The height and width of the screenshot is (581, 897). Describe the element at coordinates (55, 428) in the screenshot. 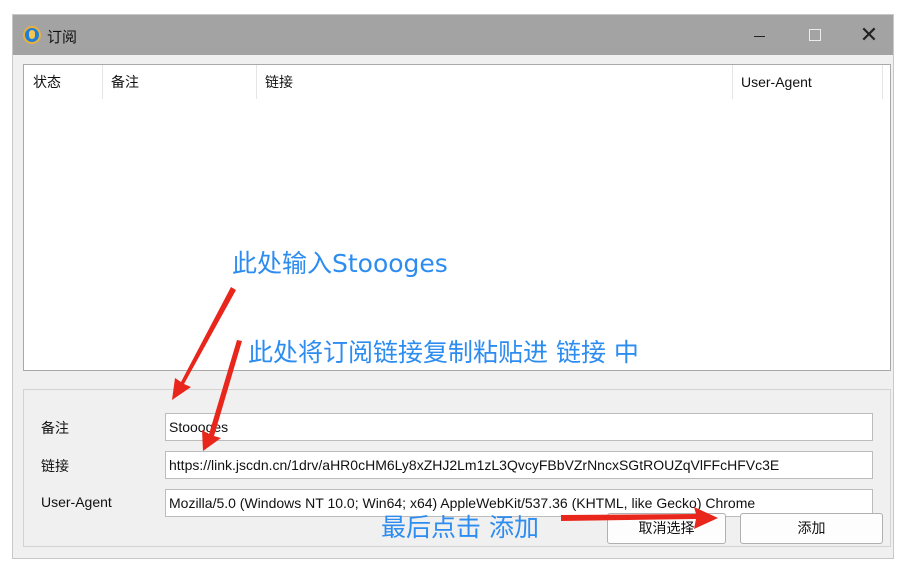

I see `remark-label: 备注` at that location.